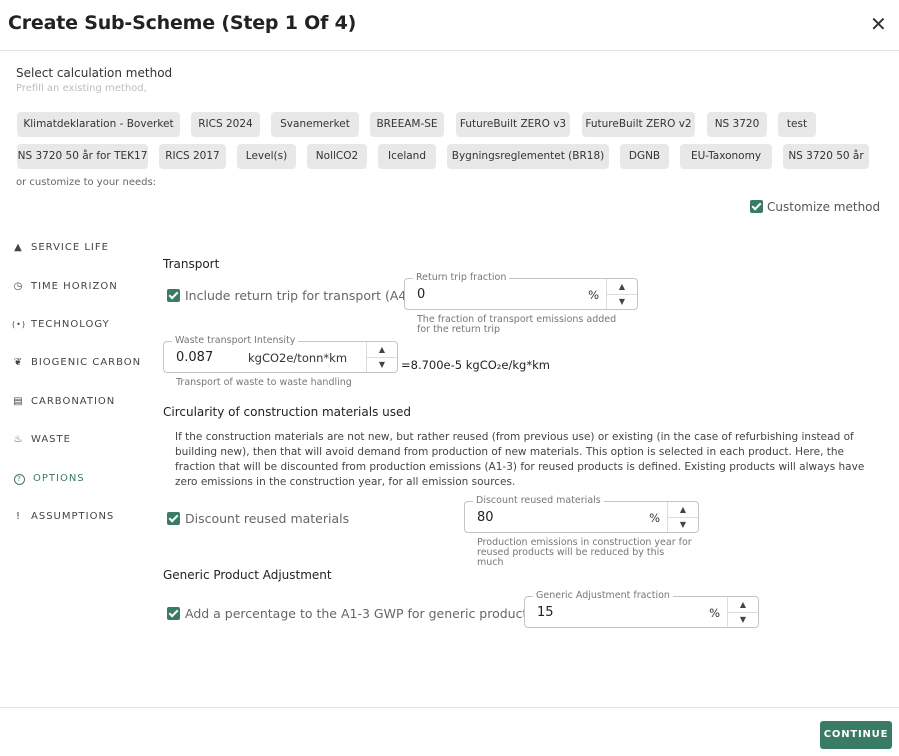 This screenshot has height=756, width=899. I want to click on method-chip: Iceland, so click(407, 156).